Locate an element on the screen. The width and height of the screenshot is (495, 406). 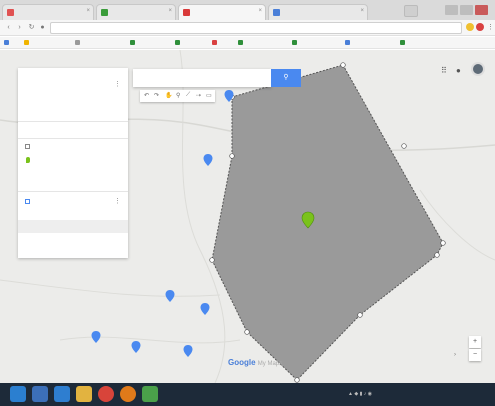
redo-icon: ↷ is located at coordinates (156, 95).